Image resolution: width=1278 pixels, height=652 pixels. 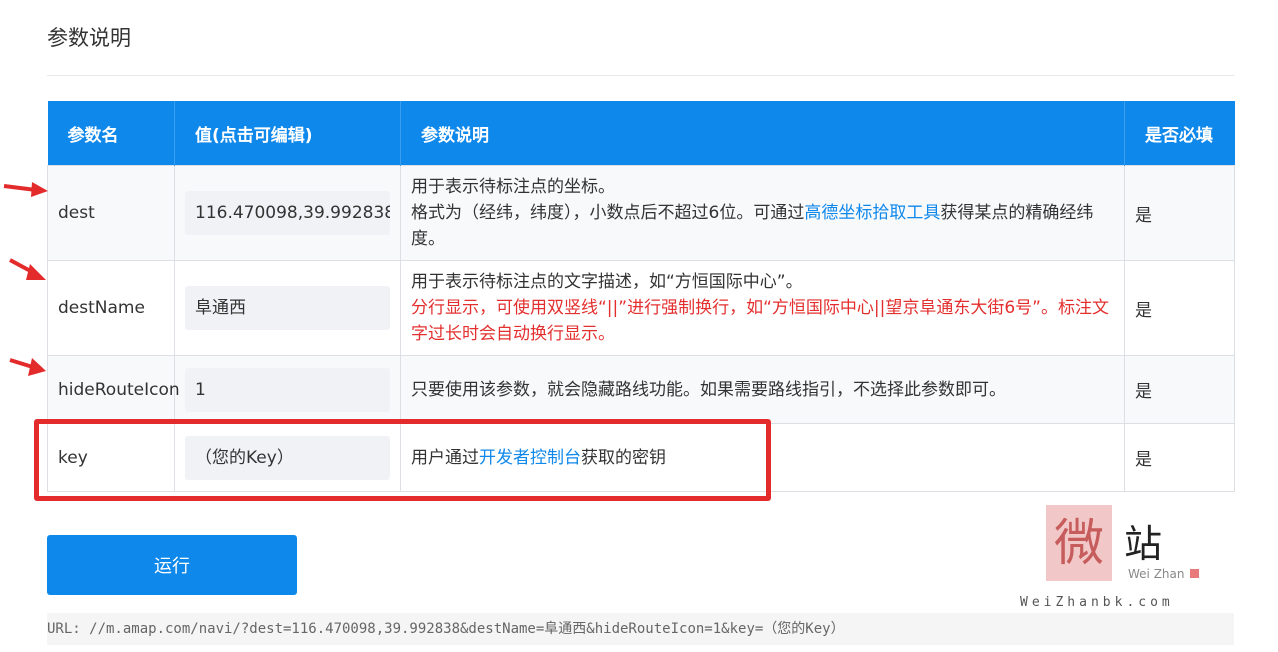 What do you see at coordinates (708, 389) in the screenshot?
I see `description-text: 只要使用该参数，就会隐藏路线功能。如果需要路线指引，不选择此参数即可。` at bounding box center [708, 389].